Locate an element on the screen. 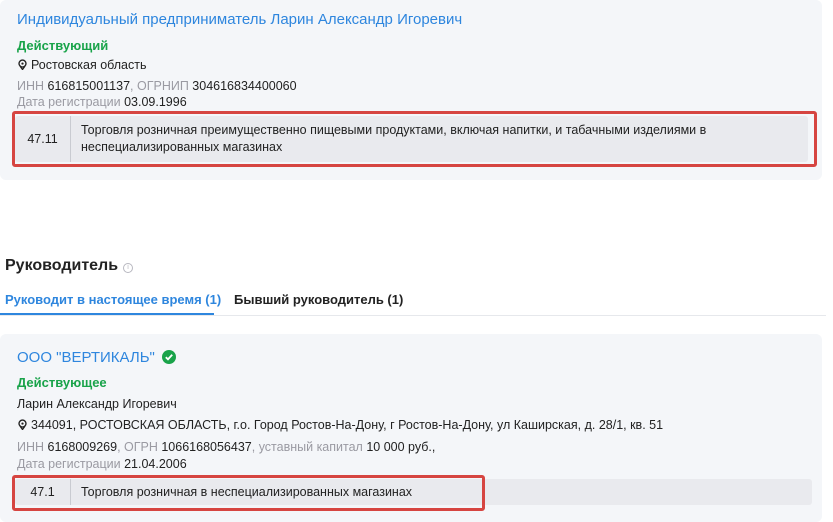 This screenshot has width=833, height=522. entrepreneur-reg-row: Дата регистрации 03.09.1996 is located at coordinates (102, 102).